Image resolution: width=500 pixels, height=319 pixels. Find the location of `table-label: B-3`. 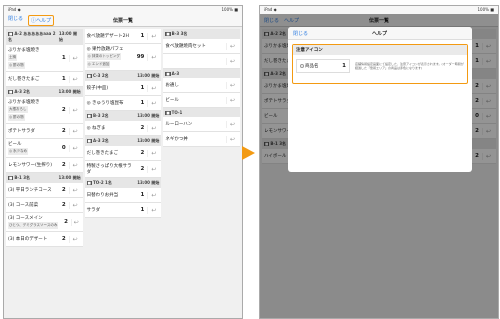

table-label: B-3 is located at coordinates (96, 115).